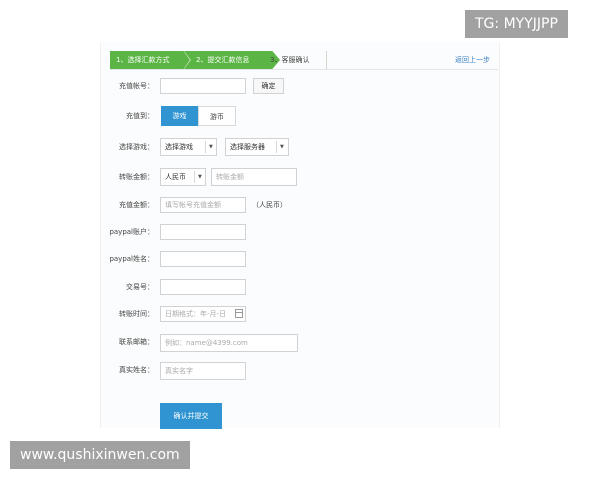 The height and width of the screenshot is (480, 600). Describe the element at coordinates (269, 205) in the screenshot. I see `recharge-amount-unit: （人民币）` at that location.